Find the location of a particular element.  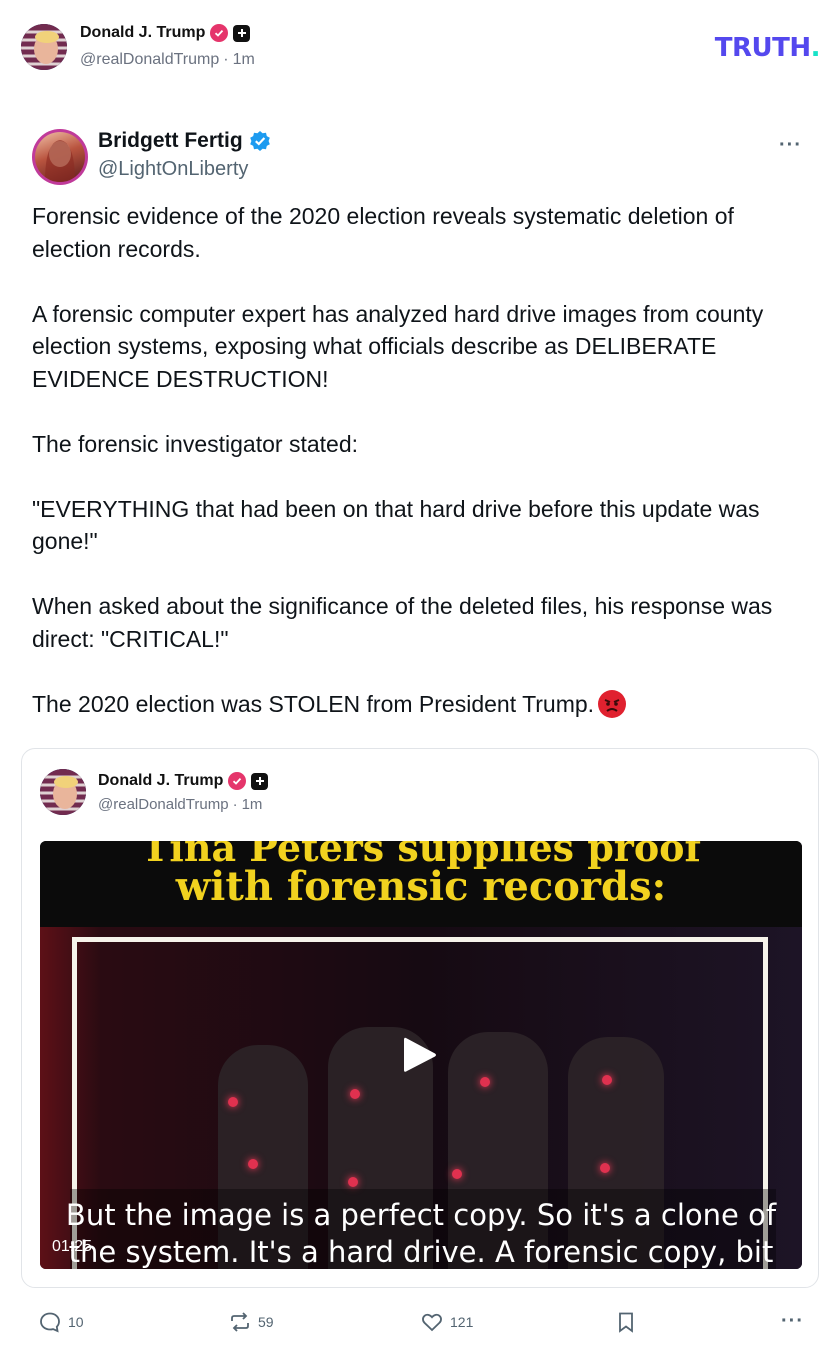

angry-face-icon is located at coordinates (612, 703).